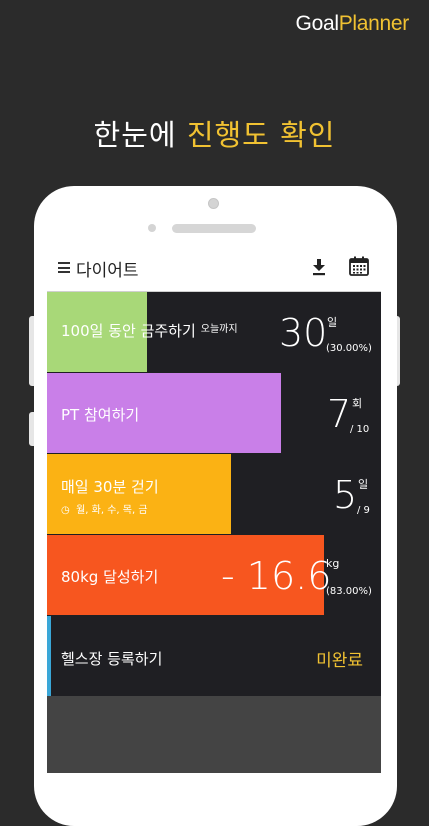  What do you see at coordinates (49, 656) in the screenshot?
I see `goal-accent-bar` at bounding box center [49, 656].